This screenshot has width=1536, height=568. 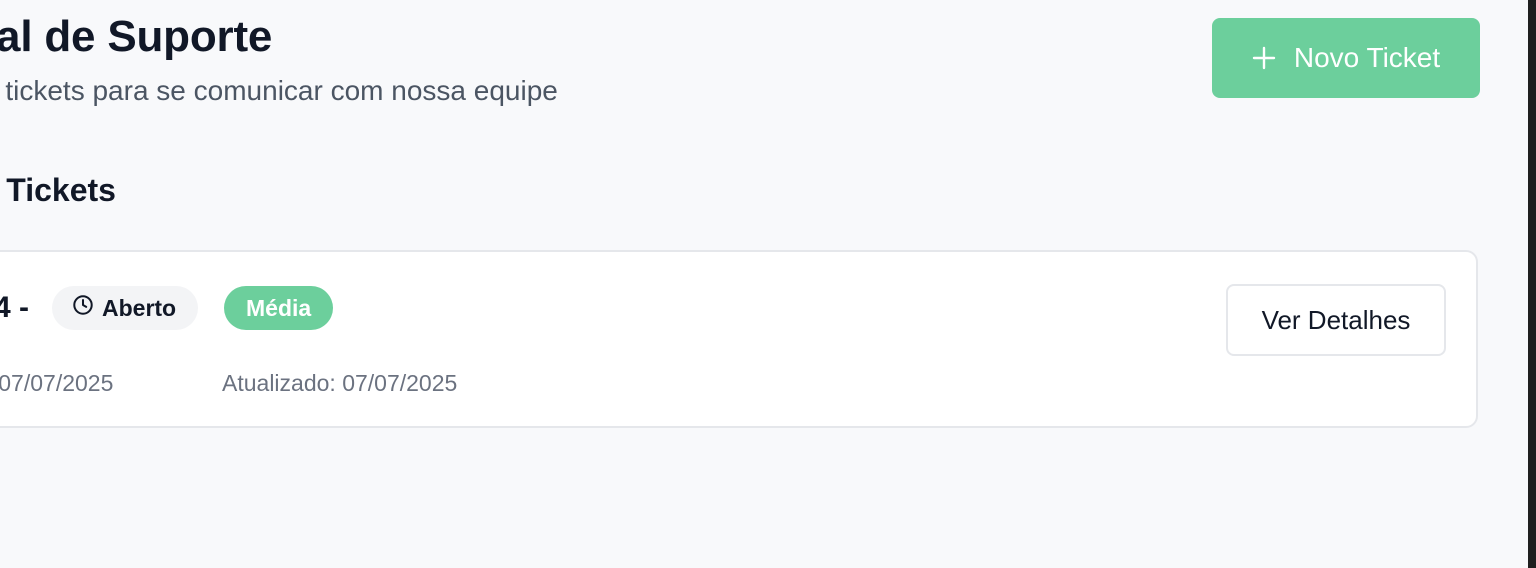 I want to click on page-title: ntral de Suporte, so click(x=136, y=36).